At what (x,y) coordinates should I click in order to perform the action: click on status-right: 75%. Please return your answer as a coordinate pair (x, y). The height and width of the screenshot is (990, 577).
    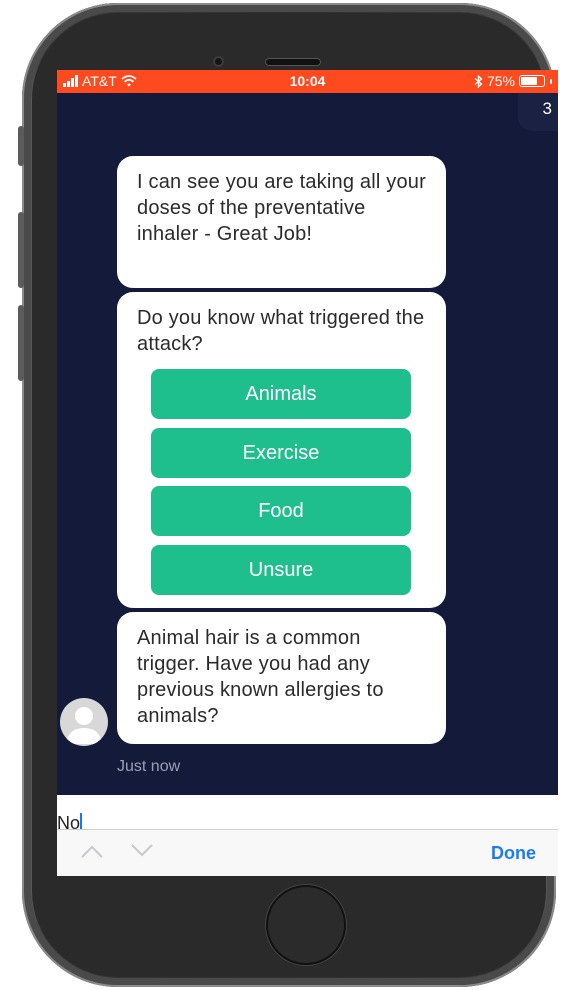
    Looking at the image, I should click on (513, 81).